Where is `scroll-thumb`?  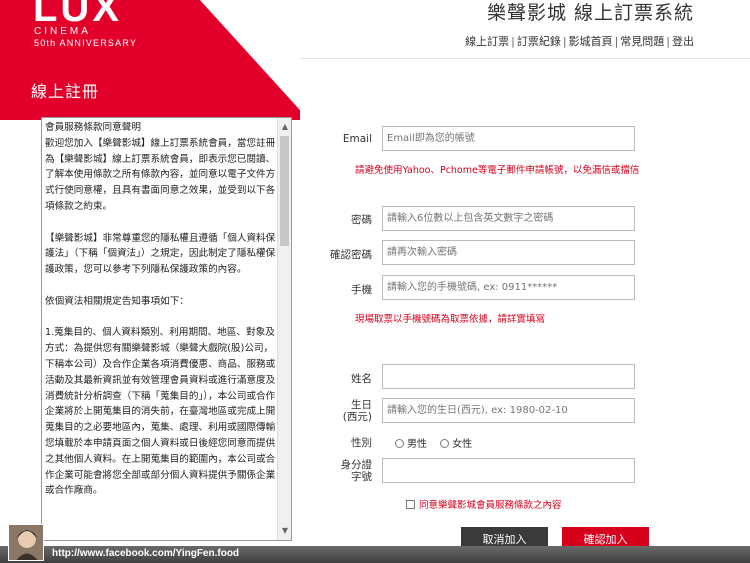 scroll-thumb is located at coordinates (284, 191).